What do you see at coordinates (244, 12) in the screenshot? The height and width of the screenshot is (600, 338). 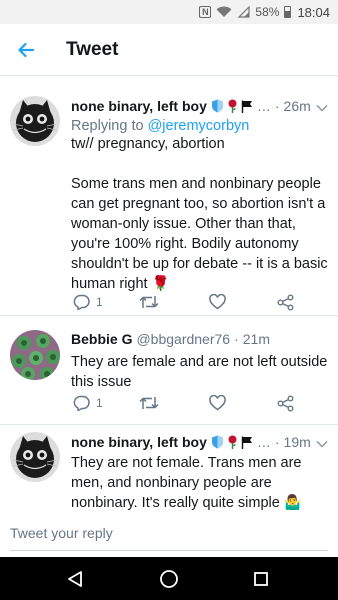 I see `signal-icon` at bounding box center [244, 12].